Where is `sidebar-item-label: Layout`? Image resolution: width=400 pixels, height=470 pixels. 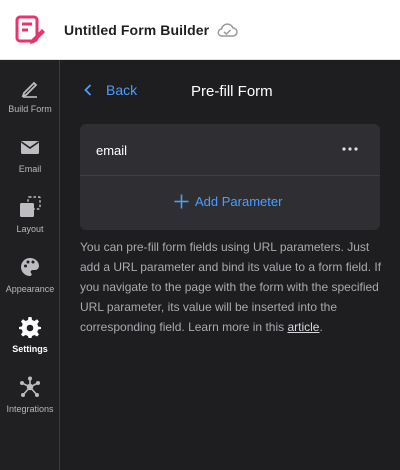 sidebar-item-label: Layout is located at coordinates (30, 229).